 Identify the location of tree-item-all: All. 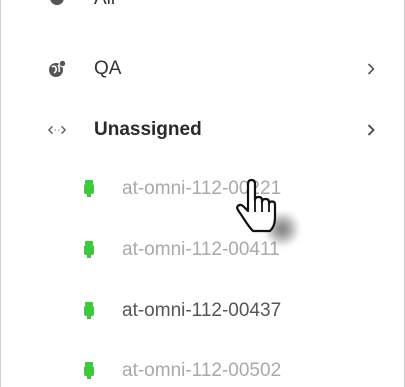
(202, 6).